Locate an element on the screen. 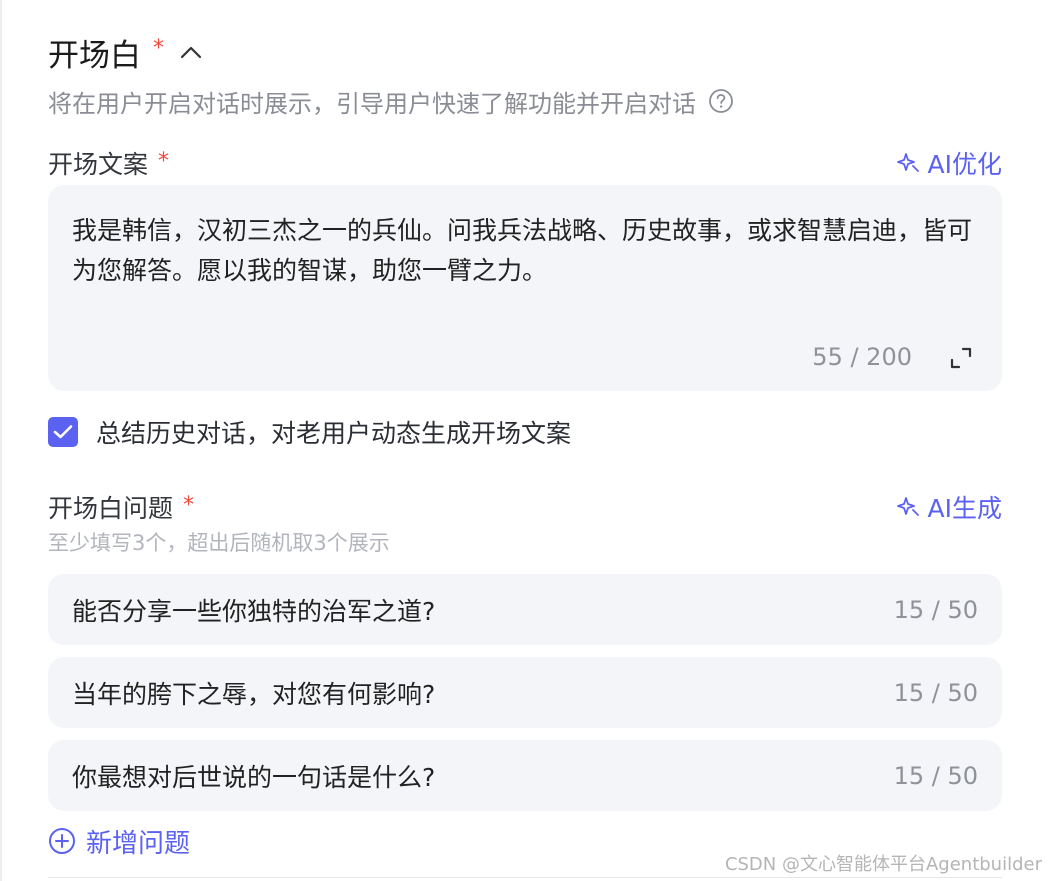  ai-optimize-button: AI优化 is located at coordinates (949, 163).